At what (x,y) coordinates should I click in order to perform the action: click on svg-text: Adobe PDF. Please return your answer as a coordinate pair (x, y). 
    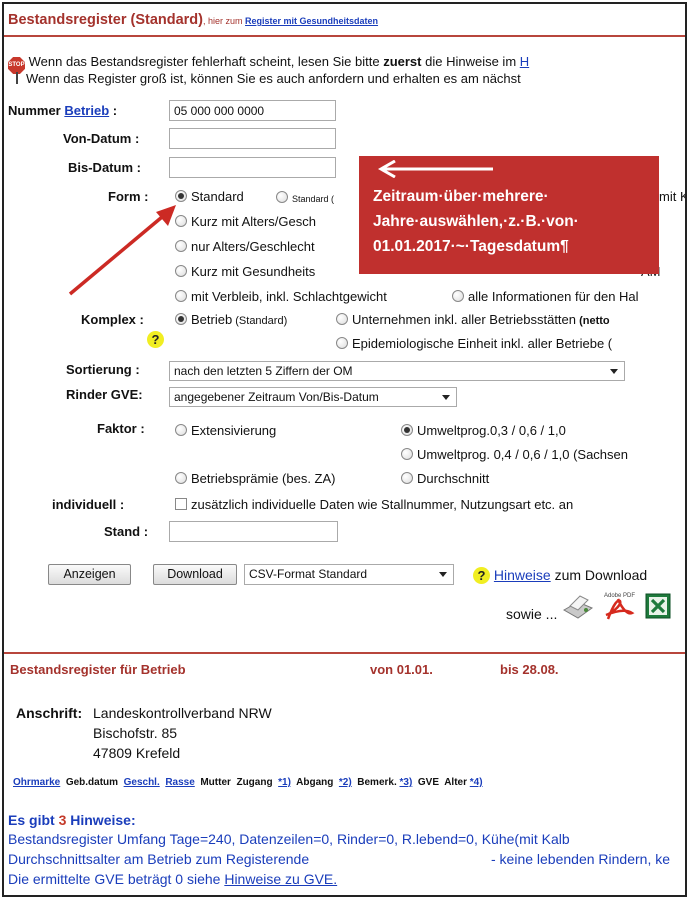
    Looking at the image, I should click on (619, 596).